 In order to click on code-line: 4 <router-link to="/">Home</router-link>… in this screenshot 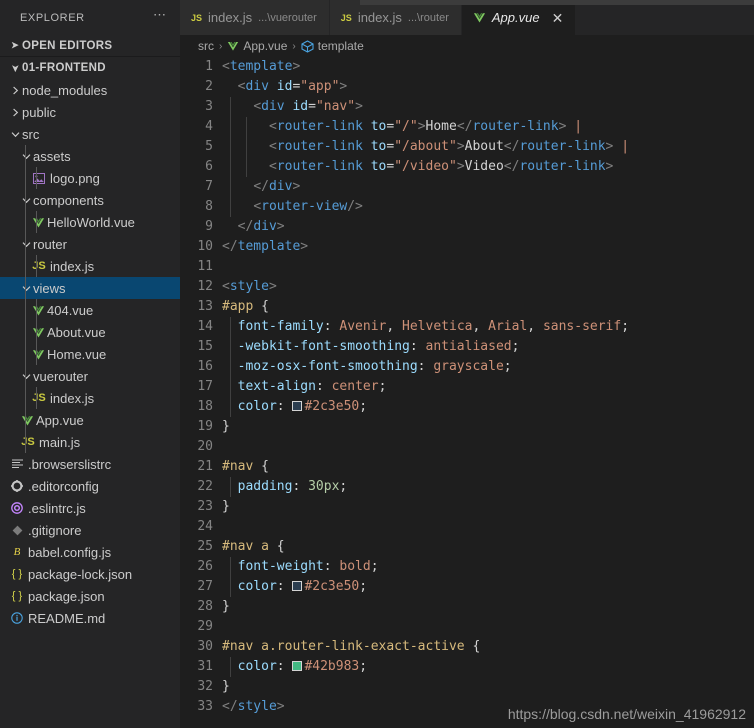, I will do `click(467, 127)`.